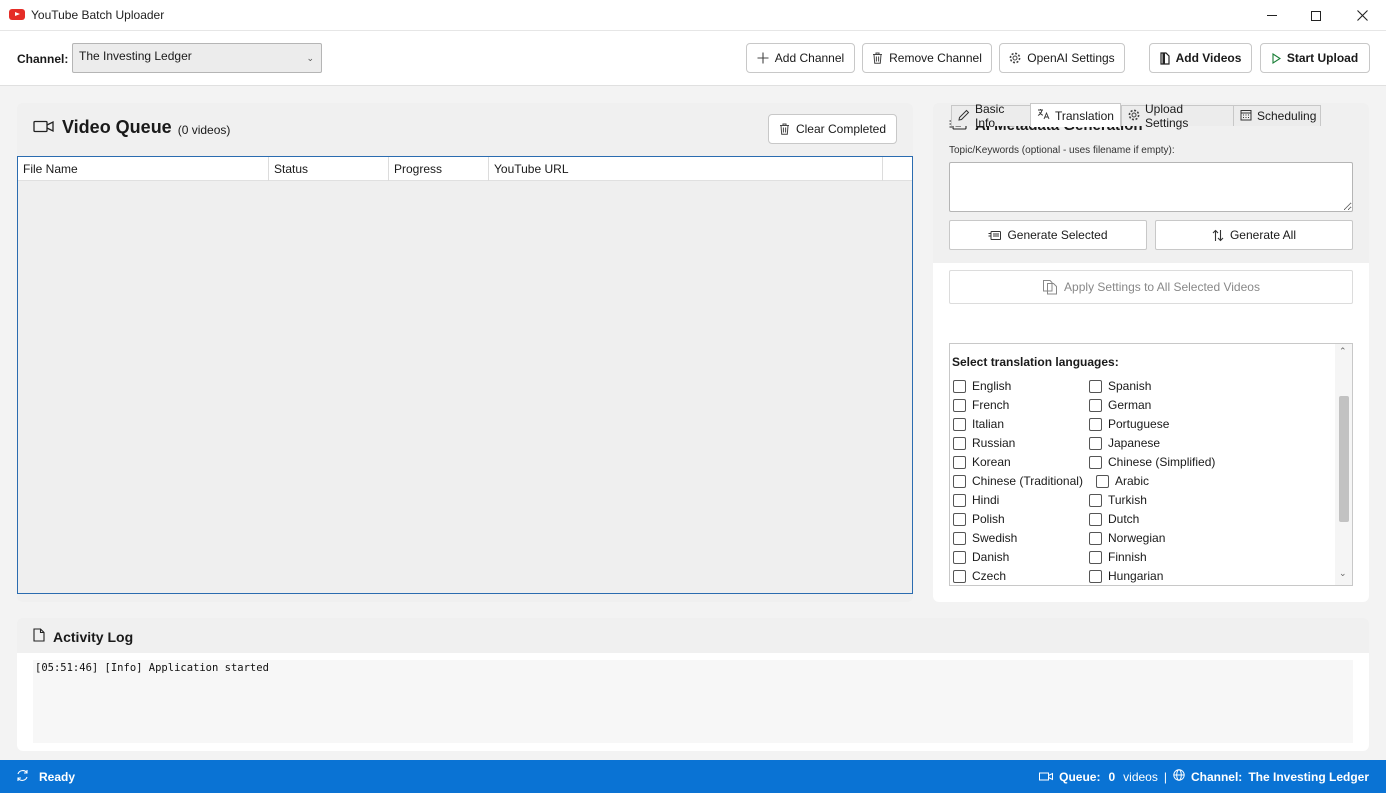 Image resolution: width=1386 pixels, height=793 pixels. Describe the element at coordinates (1362, 15) in the screenshot. I see `close-button` at that location.